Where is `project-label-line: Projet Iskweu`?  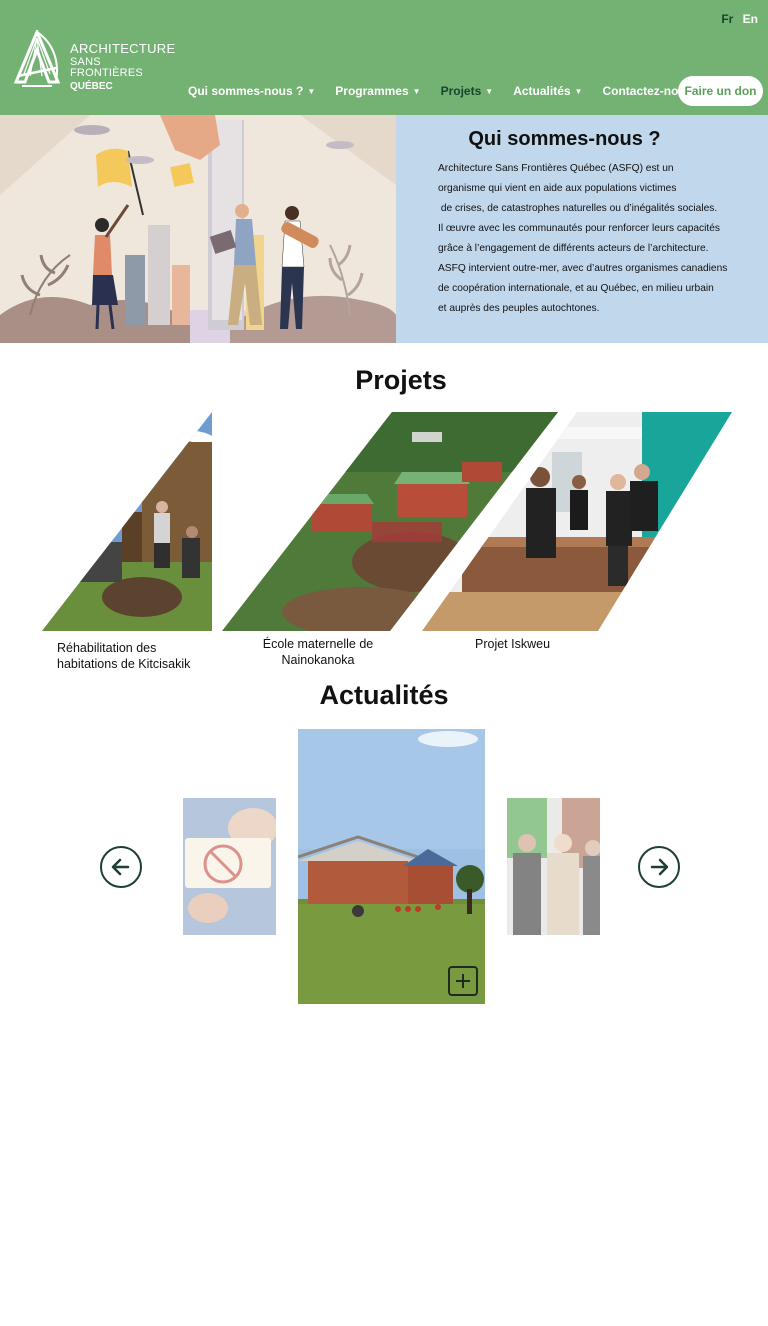
project-label-line: Projet Iskweu is located at coordinates (513, 644).